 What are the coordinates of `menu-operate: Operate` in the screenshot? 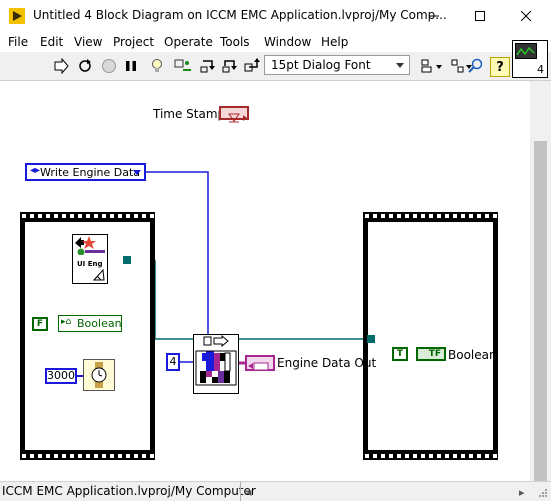 It's located at (188, 42).